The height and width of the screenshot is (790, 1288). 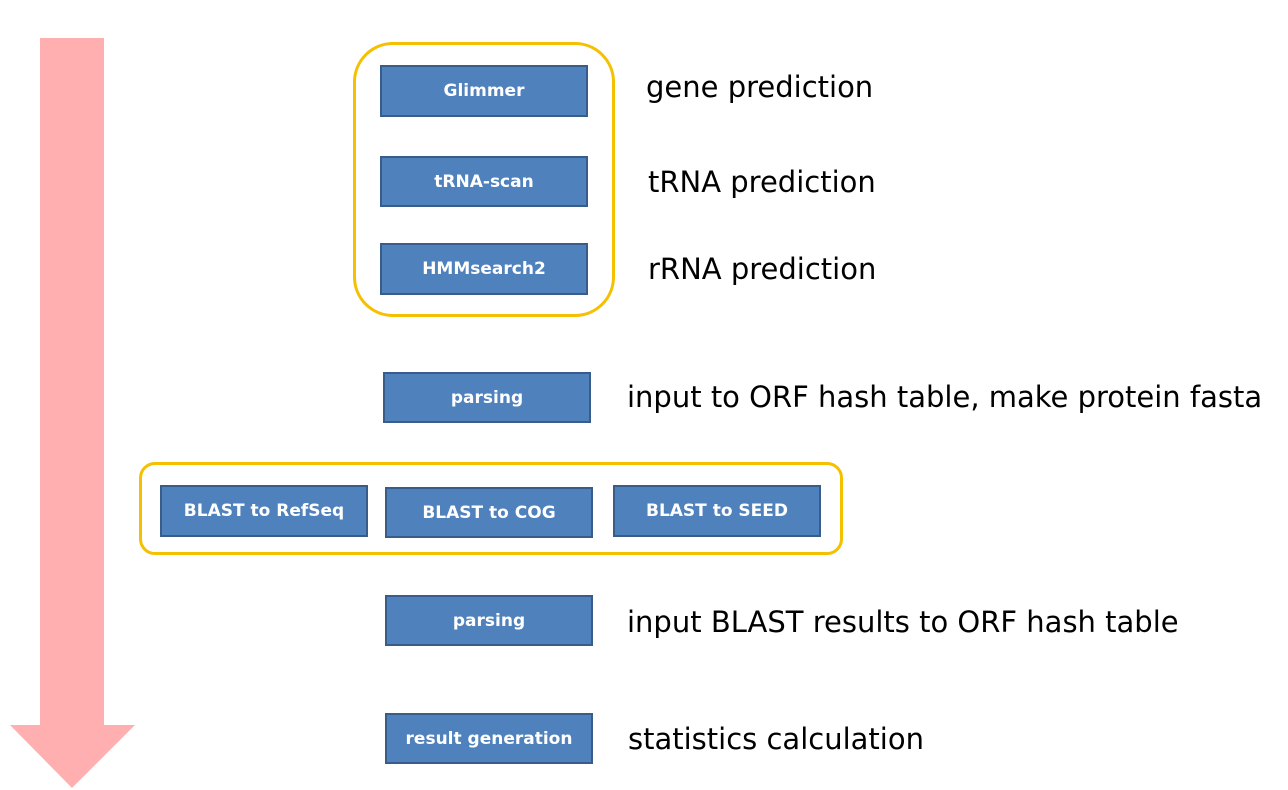 What do you see at coordinates (484, 91) in the screenshot?
I see `glimmer-box: Glimmer` at bounding box center [484, 91].